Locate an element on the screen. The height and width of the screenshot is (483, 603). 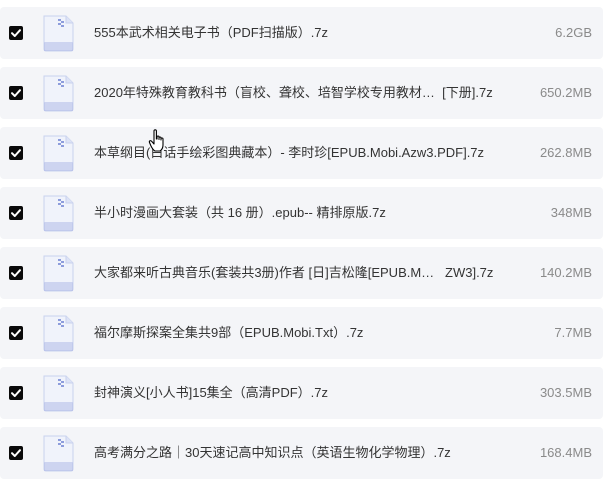
file-size: 6.2GB is located at coordinates (573, 32).